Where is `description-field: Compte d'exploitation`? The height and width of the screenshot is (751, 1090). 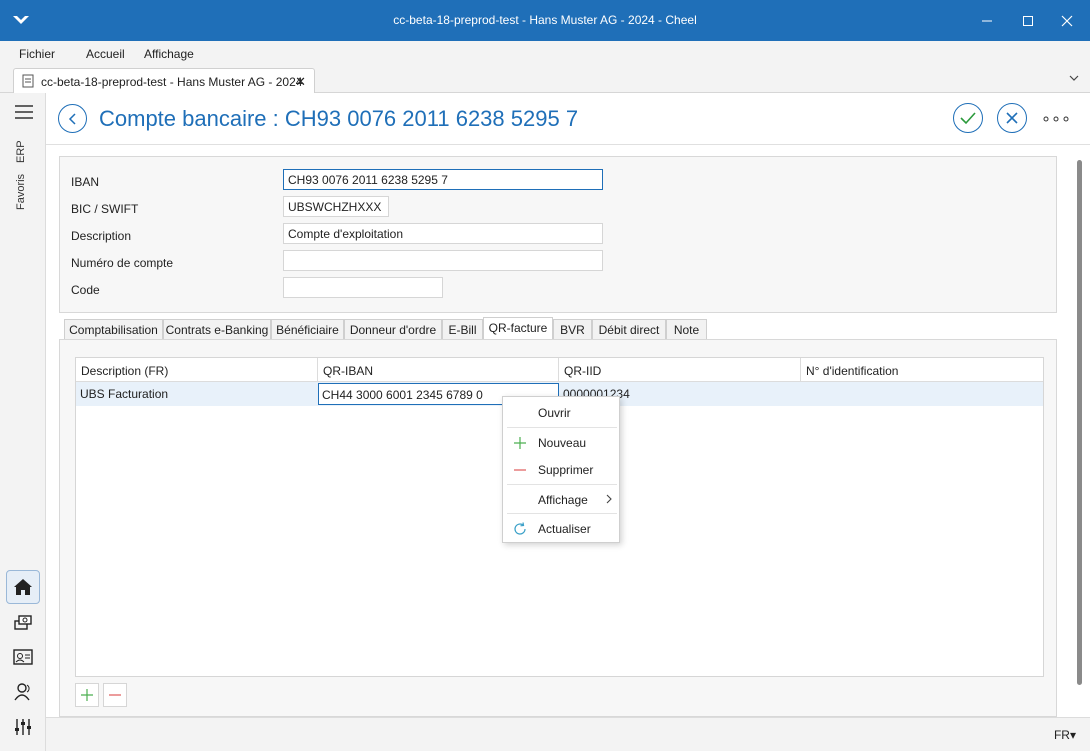 description-field: Compte d'exploitation is located at coordinates (443, 233).